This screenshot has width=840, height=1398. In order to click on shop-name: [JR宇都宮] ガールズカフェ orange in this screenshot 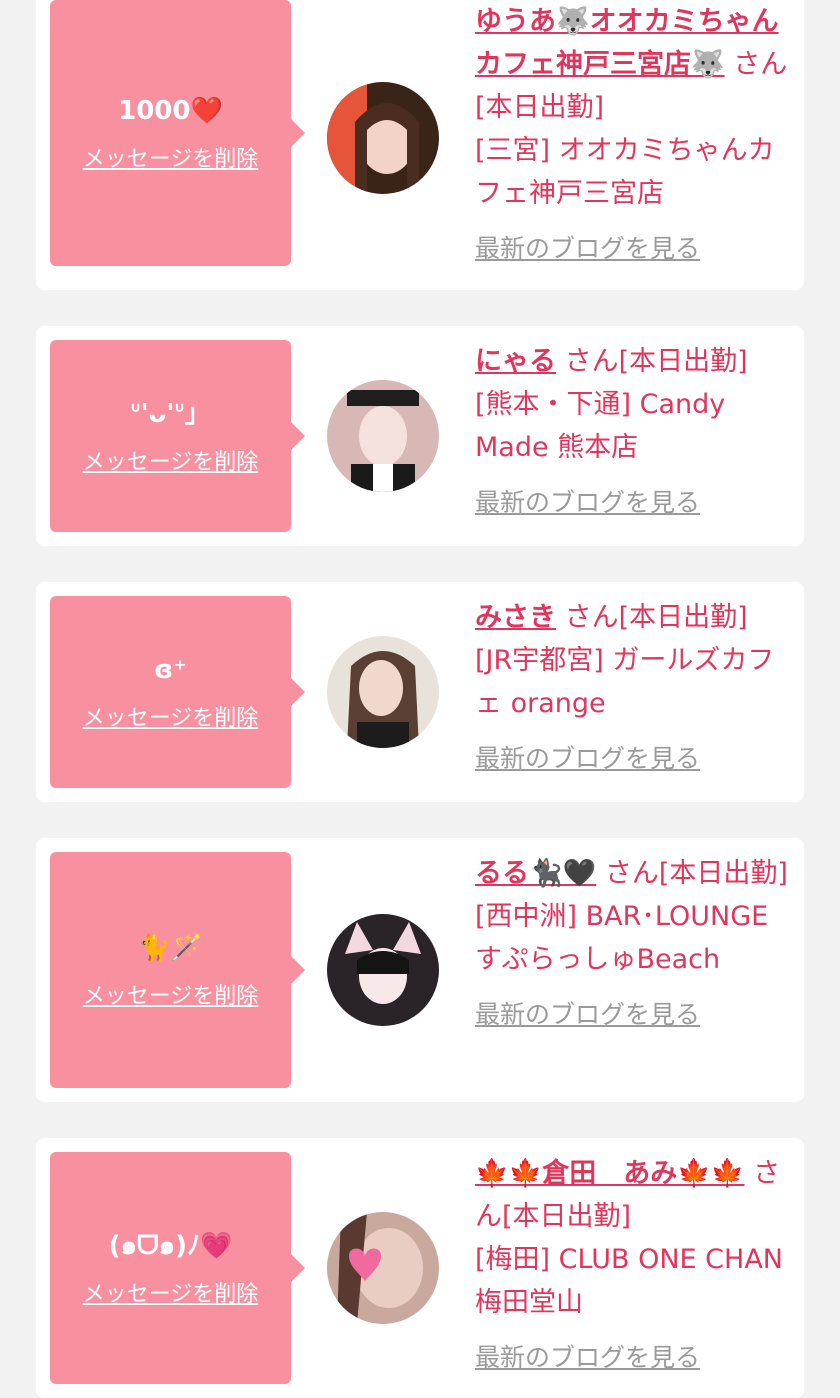, I will do `click(625, 682)`.